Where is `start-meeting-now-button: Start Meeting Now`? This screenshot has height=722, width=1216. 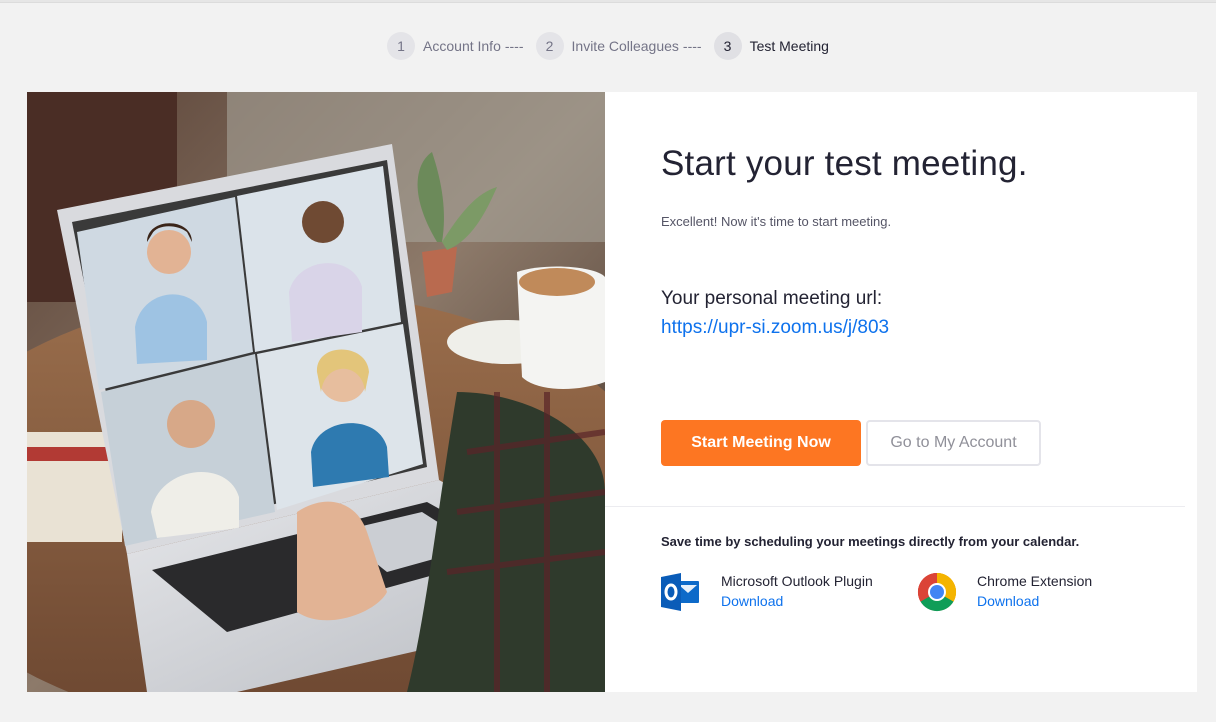
start-meeting-now-button: Start Meeting Now is located at coordinates (761, 443).